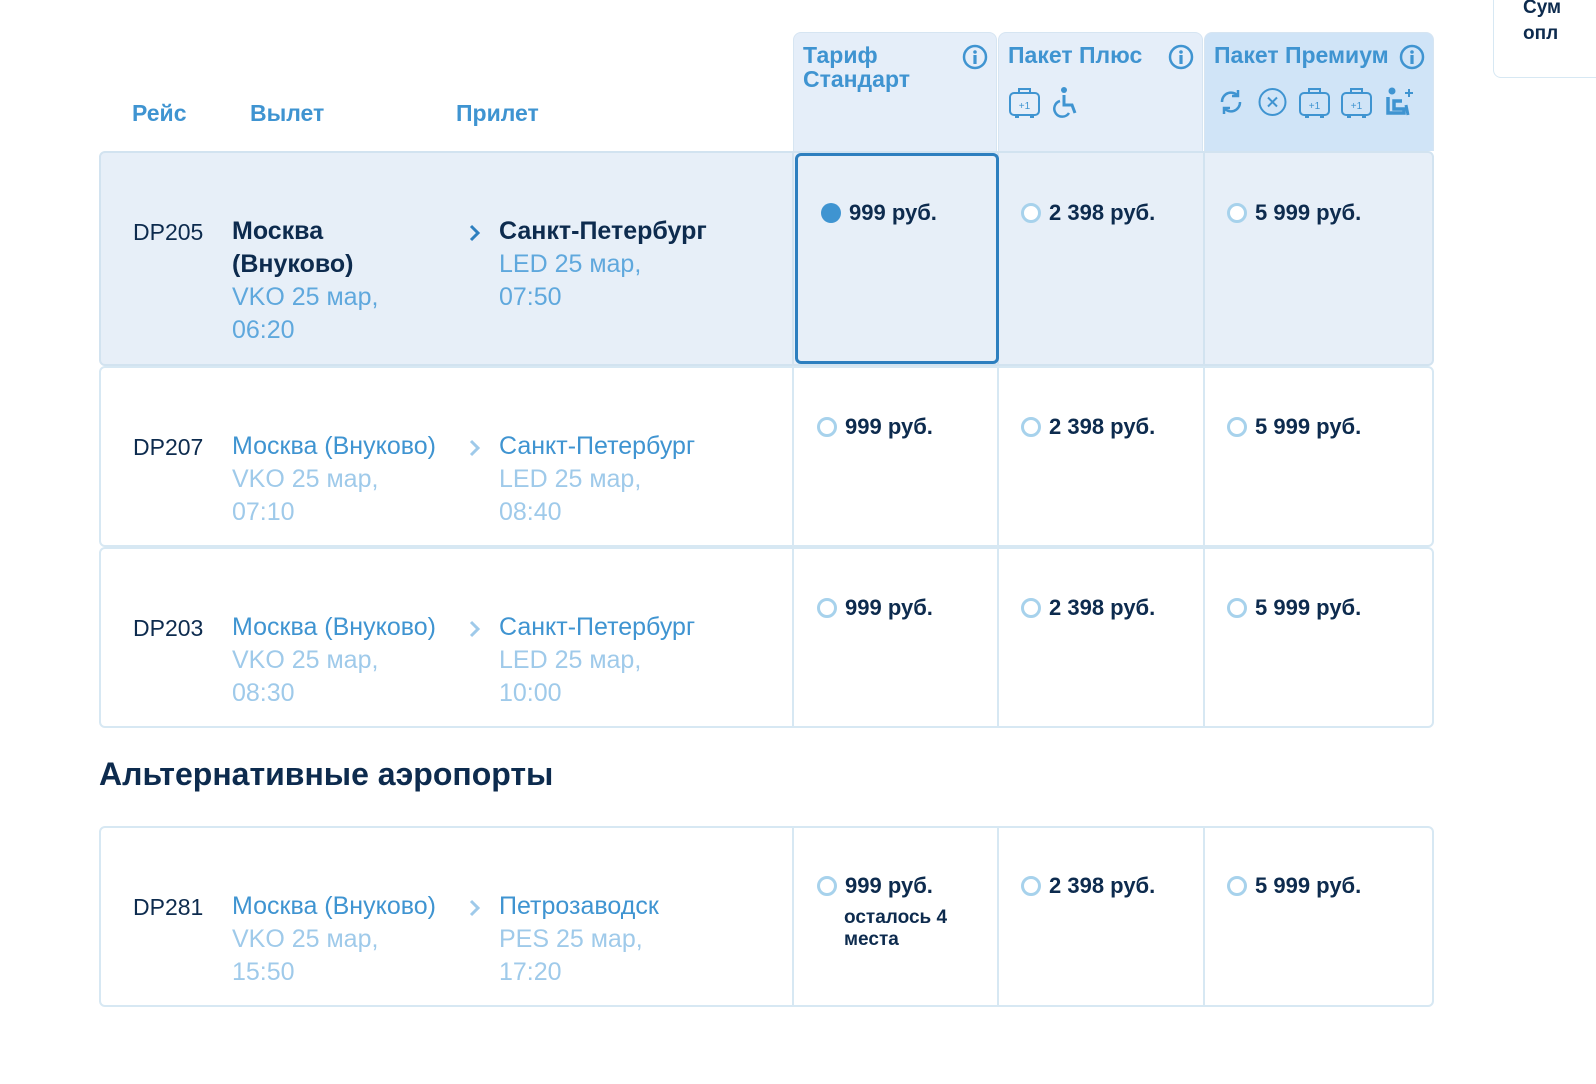  What do you see at coordinates (1542, 9) in the screenshot?
I see `summary-line-1: Сум` at bounding box center [1542, 9].